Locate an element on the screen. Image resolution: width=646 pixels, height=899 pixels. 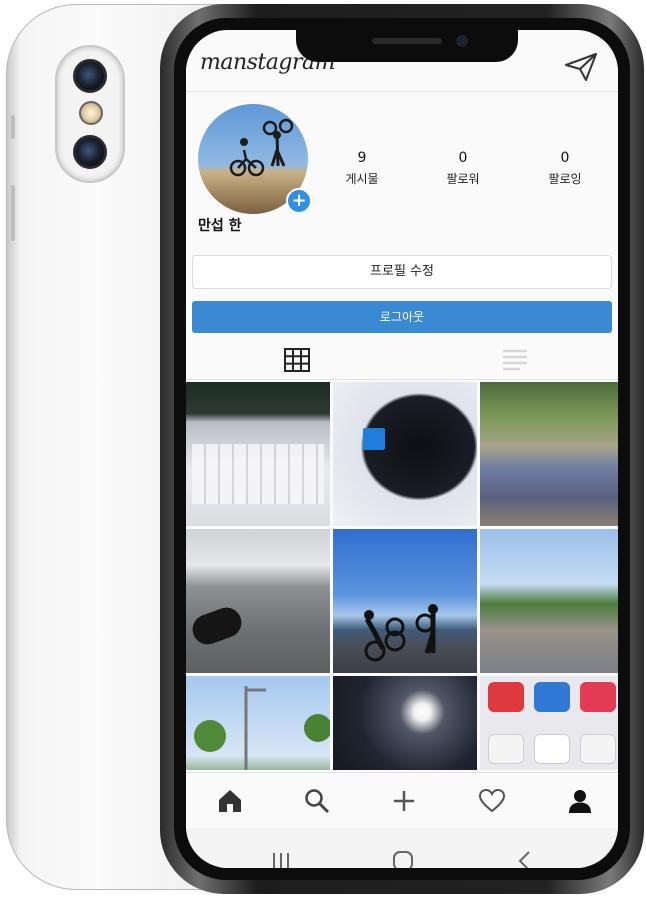
logout-button: 로그아웃 is located at coordinates (402, 317).